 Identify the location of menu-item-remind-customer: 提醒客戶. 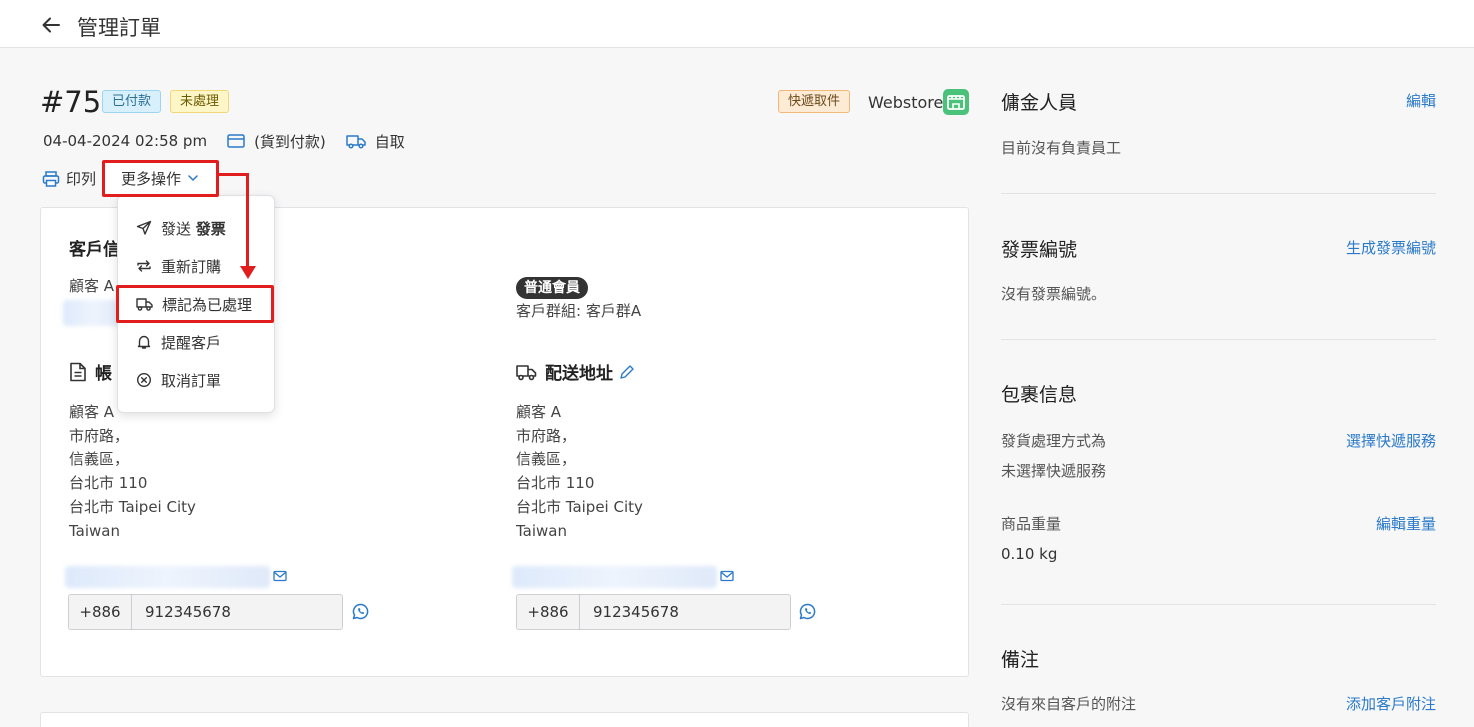
(196, 342).